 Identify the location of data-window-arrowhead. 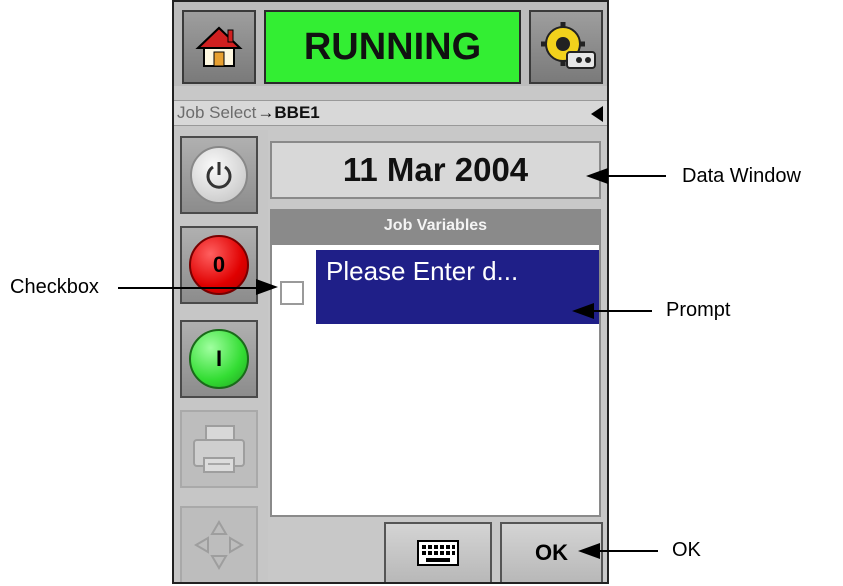
(597, 176).